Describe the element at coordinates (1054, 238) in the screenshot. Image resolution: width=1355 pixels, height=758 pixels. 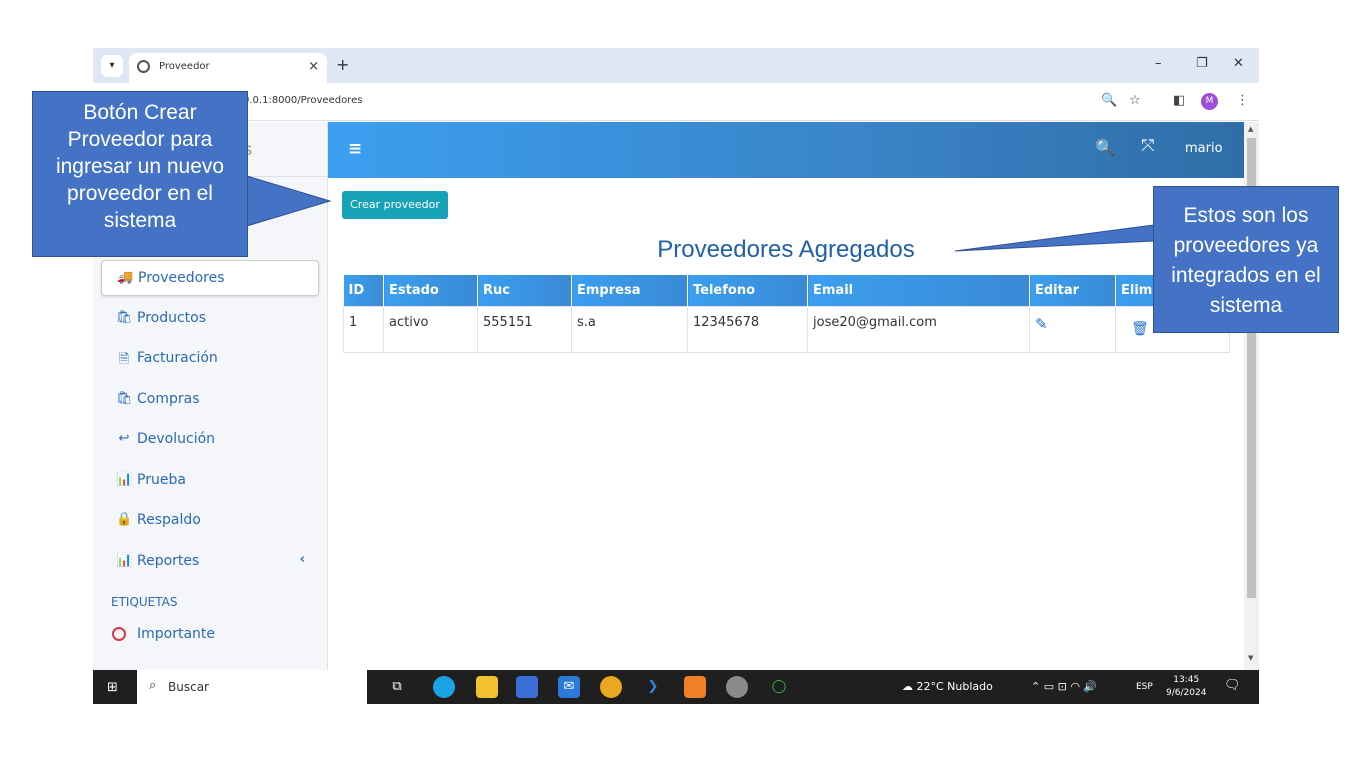
I see `right-callout-pointer` at that location.